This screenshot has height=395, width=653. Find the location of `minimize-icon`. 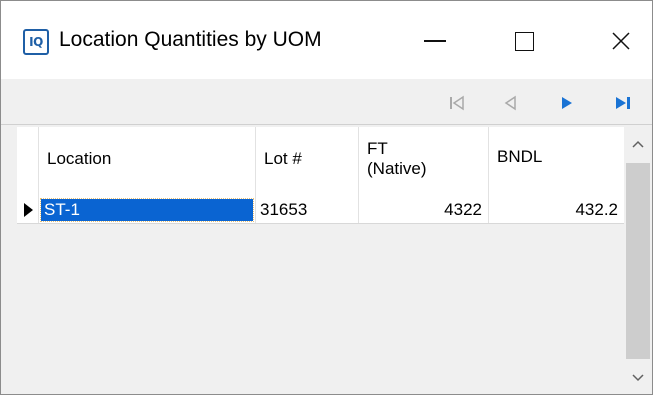

minimize-icon is located at coordinates (435, 41).